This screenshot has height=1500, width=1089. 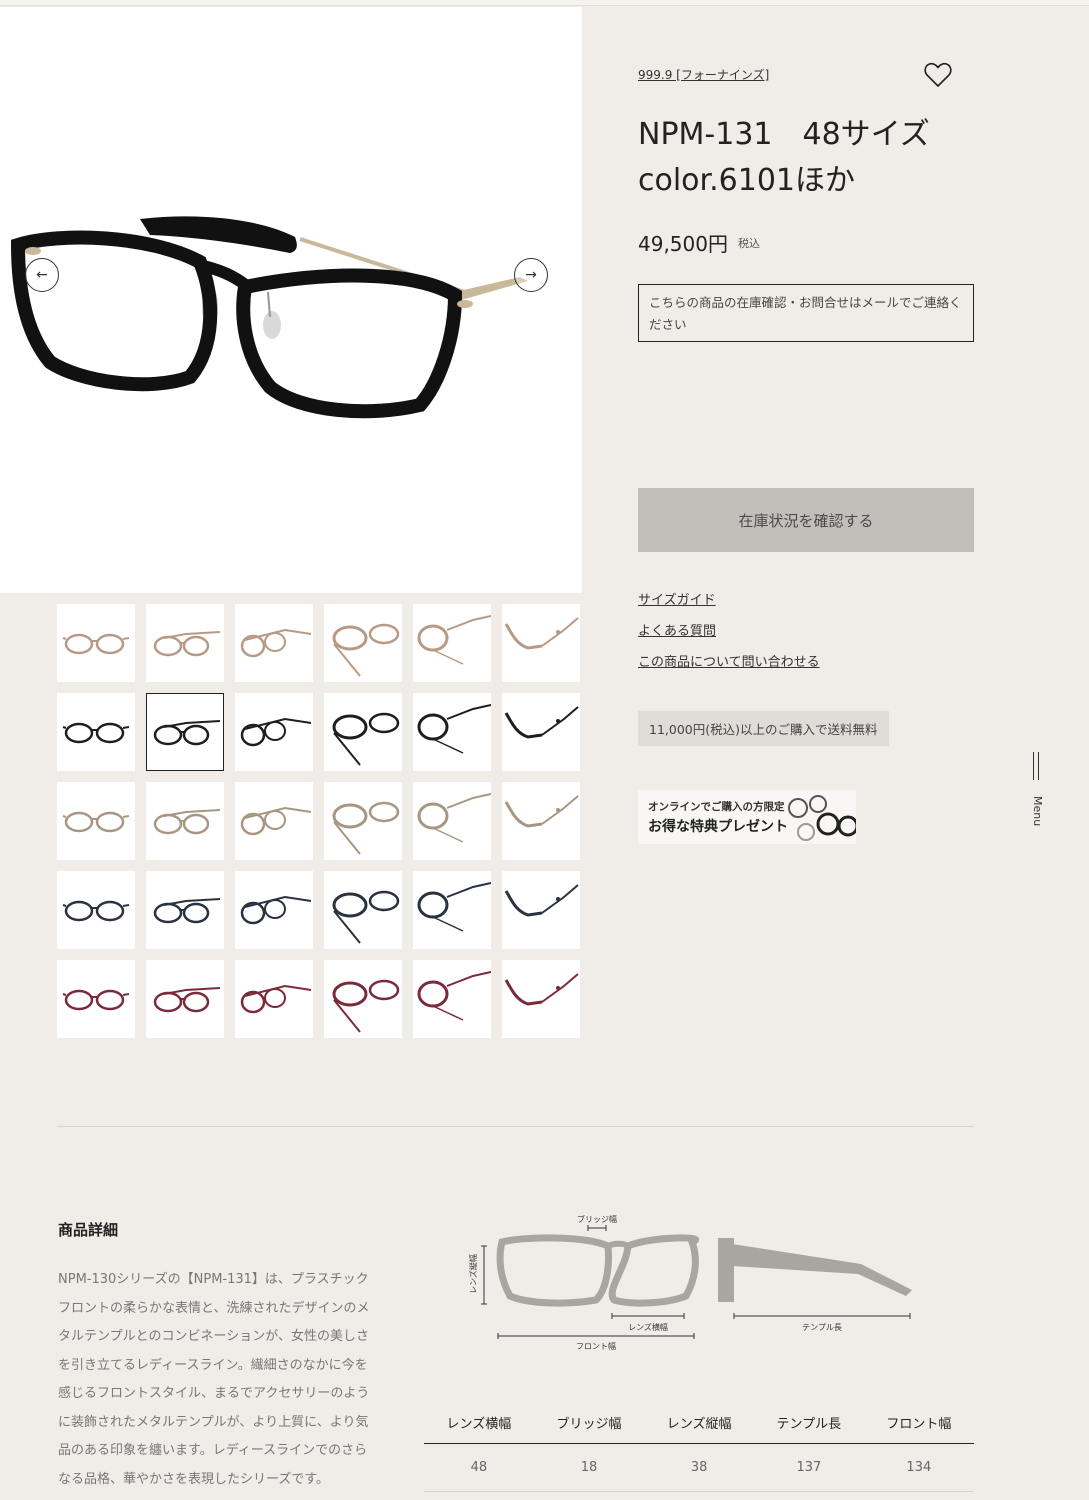 What do you see at coordinates (806, 520) in the screenshot?
I see `check-stock-button: 在庫状況を確認する` at bounding box center [806, 520].